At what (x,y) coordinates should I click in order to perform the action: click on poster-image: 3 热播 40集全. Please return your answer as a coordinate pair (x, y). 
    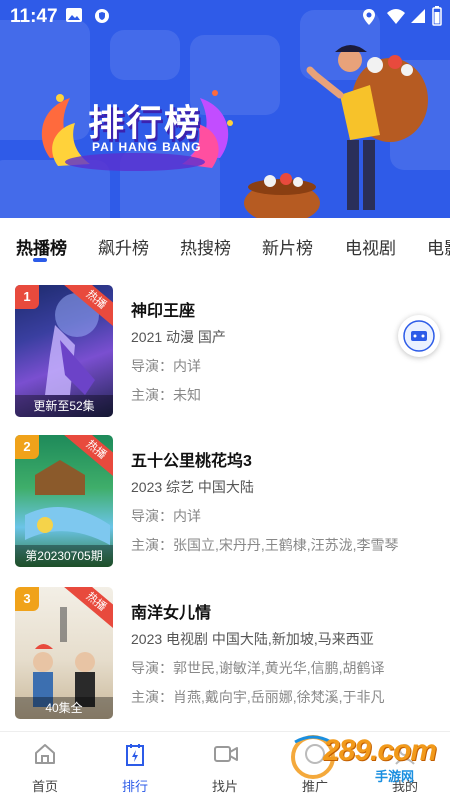
    Looking at the image, I should click on (64, 653).